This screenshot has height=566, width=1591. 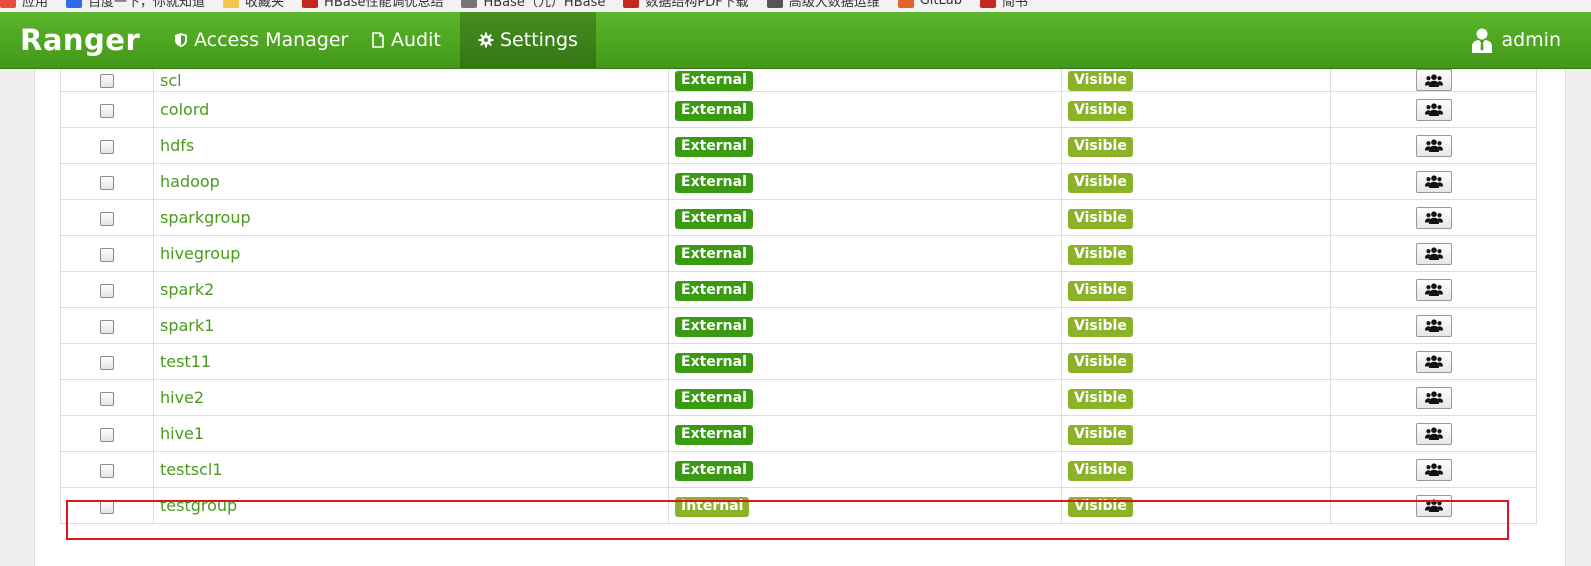 I want to click on group-name-cell: test11, so click(x=411, y=361).